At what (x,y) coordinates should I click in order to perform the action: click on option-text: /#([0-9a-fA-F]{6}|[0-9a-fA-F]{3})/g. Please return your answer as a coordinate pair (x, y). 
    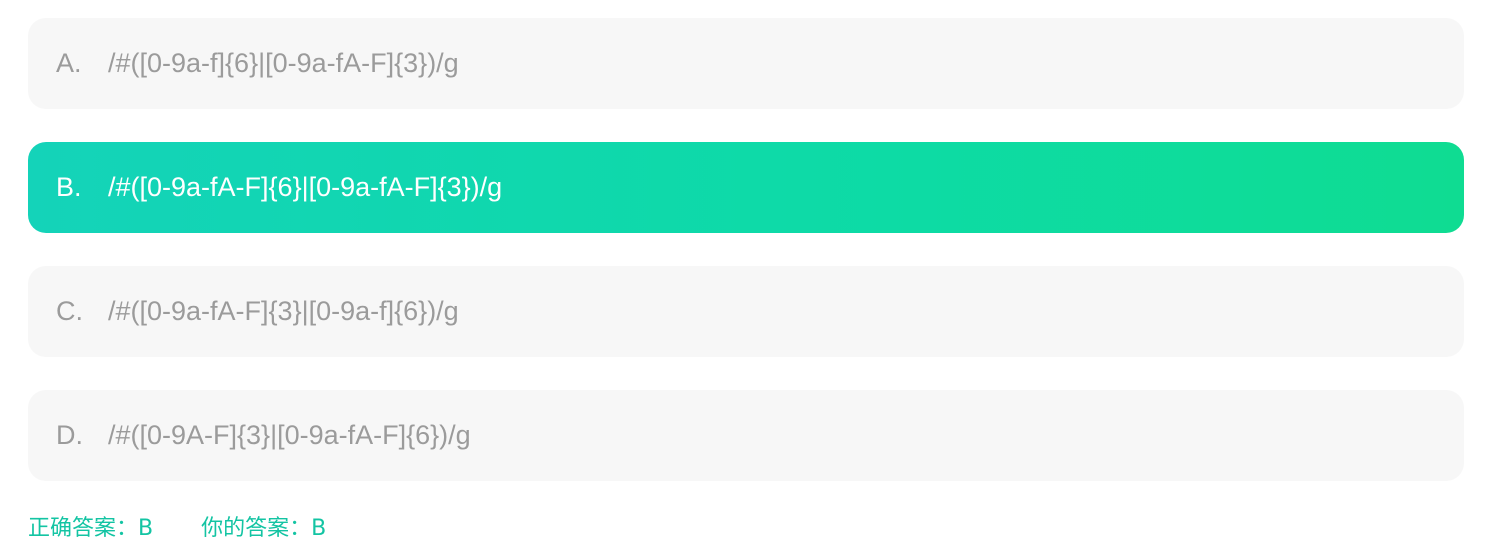
    Looking at the image, I should click on (305, 187).